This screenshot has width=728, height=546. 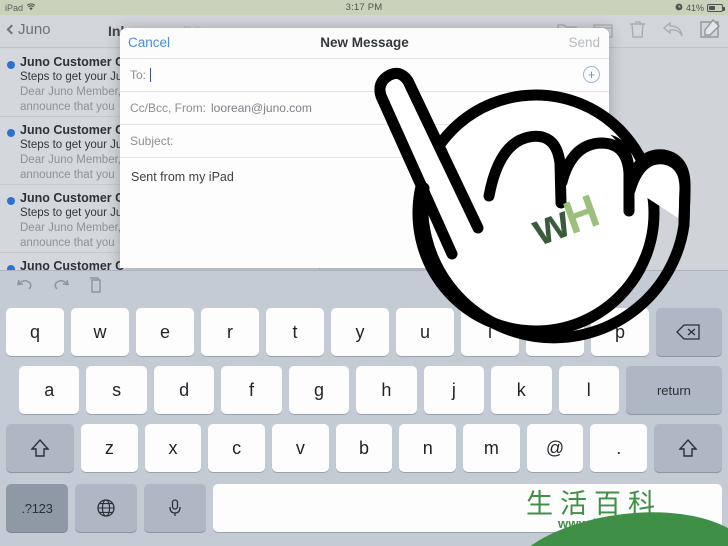 What do you see at coordinates (230, 332) in the screenshot?
I see `key-r: r` at bounding box center [230, 332].